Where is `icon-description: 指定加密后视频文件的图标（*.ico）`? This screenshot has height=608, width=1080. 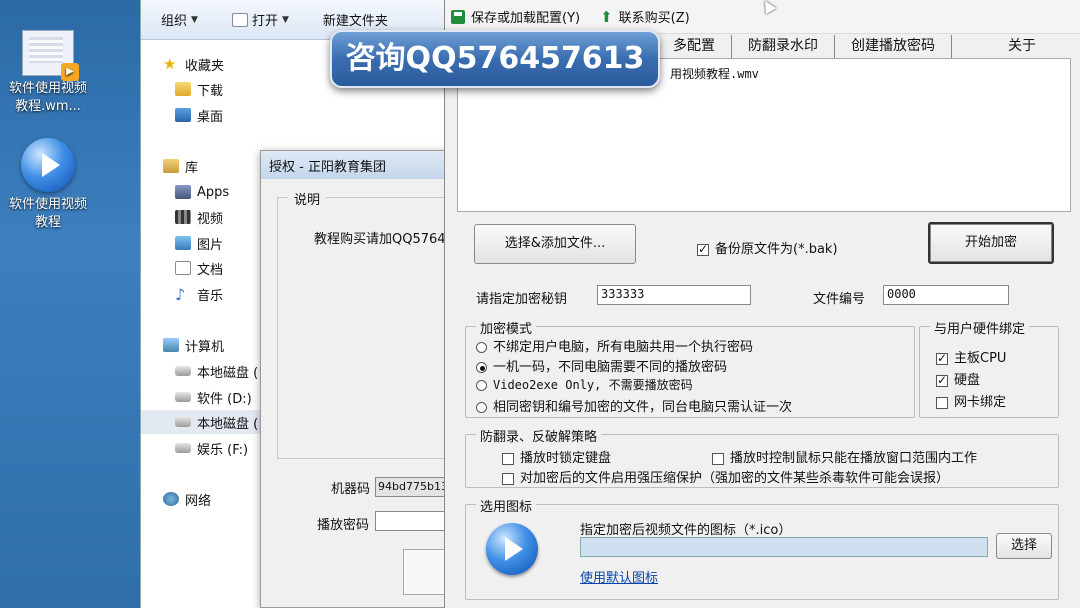 icon-description: 指定加密后视频文件的图标（*.ico） is located at coordinates (686, 530).